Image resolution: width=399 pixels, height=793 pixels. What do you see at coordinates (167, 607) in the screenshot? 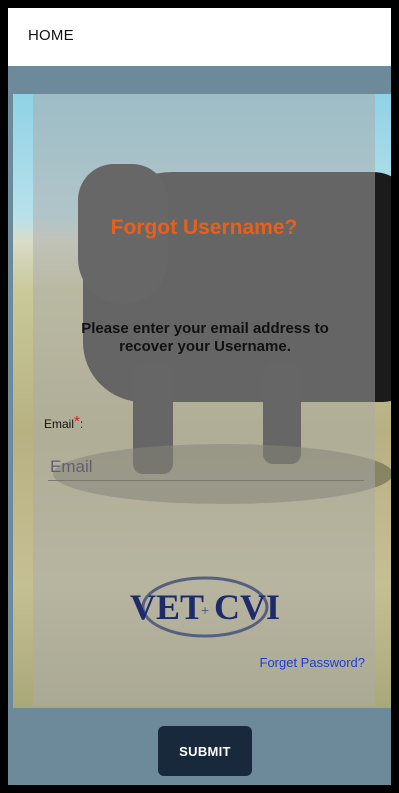
I see `logo-text-vet: VET` at bounding box center [167, 607].